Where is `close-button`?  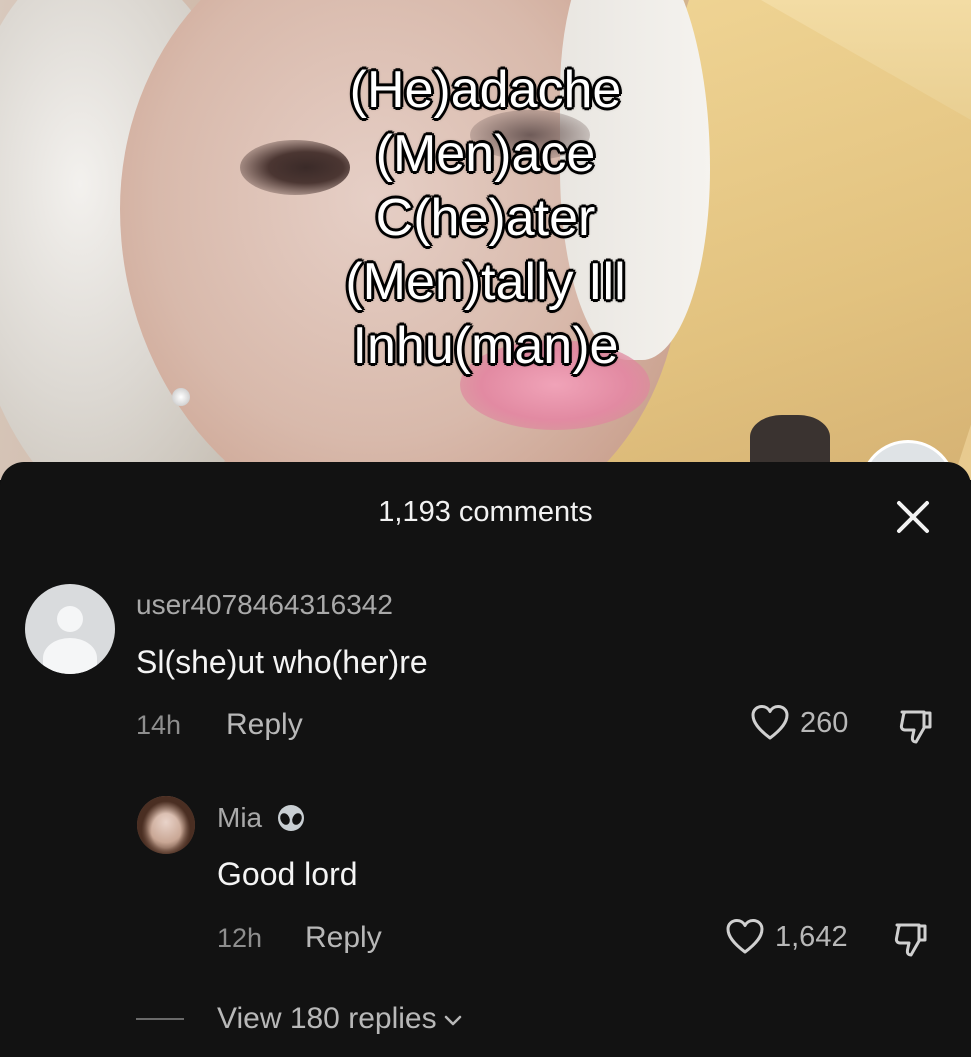
close-button is located at coordinates (913, 517).